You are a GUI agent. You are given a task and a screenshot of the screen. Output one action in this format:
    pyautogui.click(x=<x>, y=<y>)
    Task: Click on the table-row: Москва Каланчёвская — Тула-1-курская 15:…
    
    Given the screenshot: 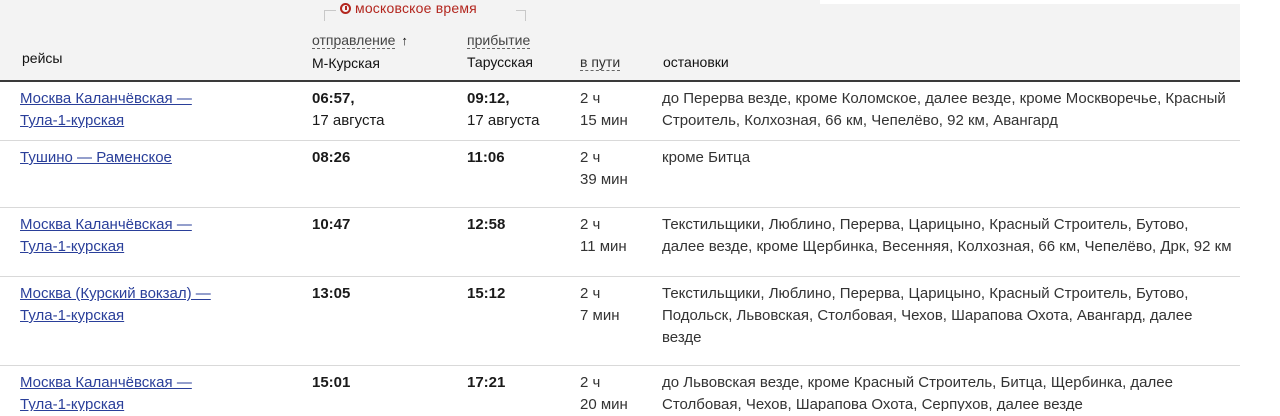 What is the action you would take?
    pyautogui.click(x=620, y=391)
    